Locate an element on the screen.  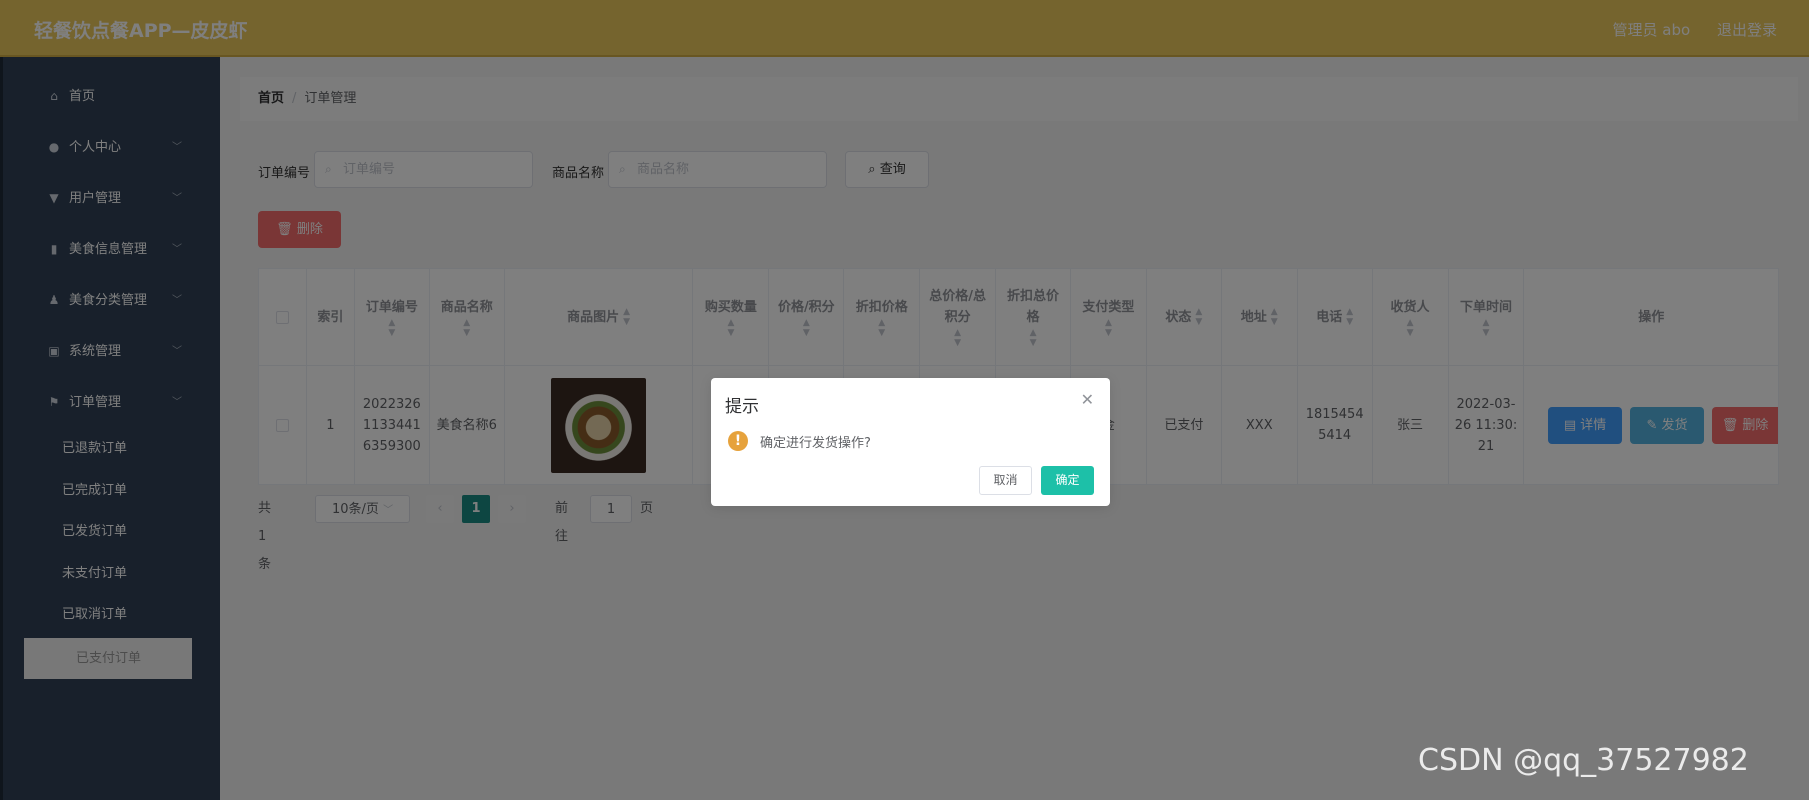
watermark: CSDN @qq_37527982 is located at coordinates (1583, 760).